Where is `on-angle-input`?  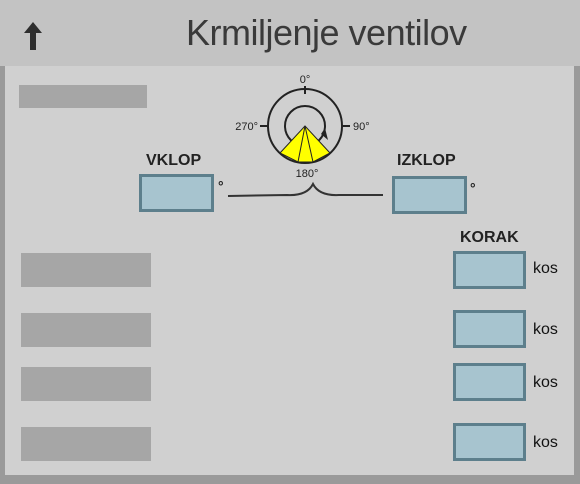
on-angle-input is located at coordinates (176, 193).